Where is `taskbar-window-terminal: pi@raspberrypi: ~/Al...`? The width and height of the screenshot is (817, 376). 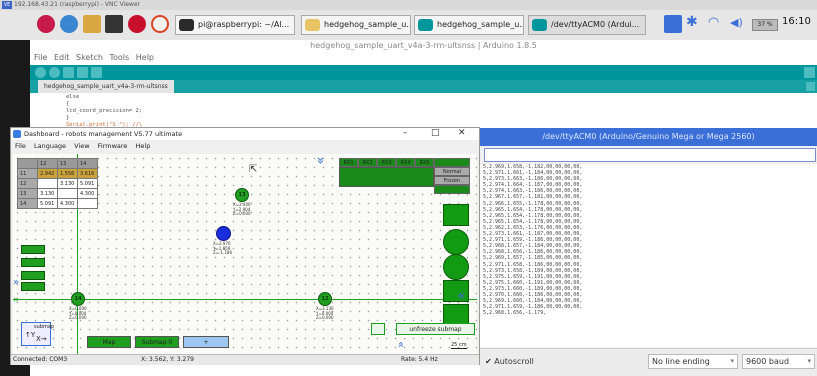 taskbar-window-terminal: pi@raspberrypi: ~/Al... is located at coordinates (235, 25).